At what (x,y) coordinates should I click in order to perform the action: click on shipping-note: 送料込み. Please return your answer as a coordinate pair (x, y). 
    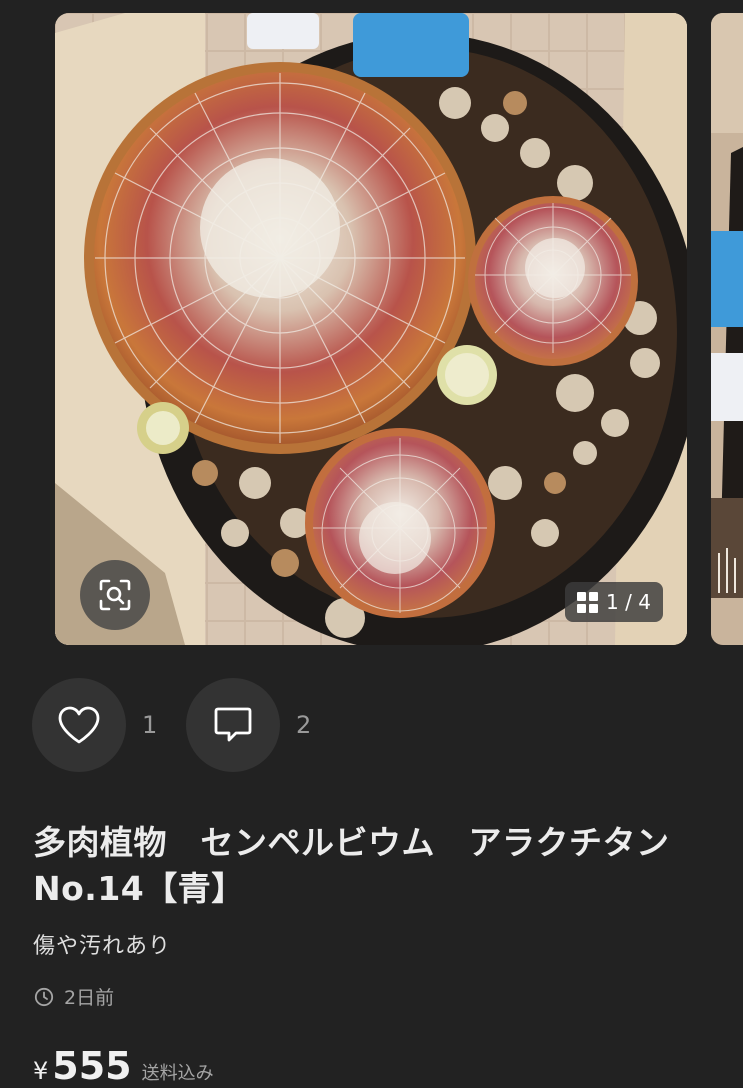
    Looking at the image, I should click on (177, 1073).